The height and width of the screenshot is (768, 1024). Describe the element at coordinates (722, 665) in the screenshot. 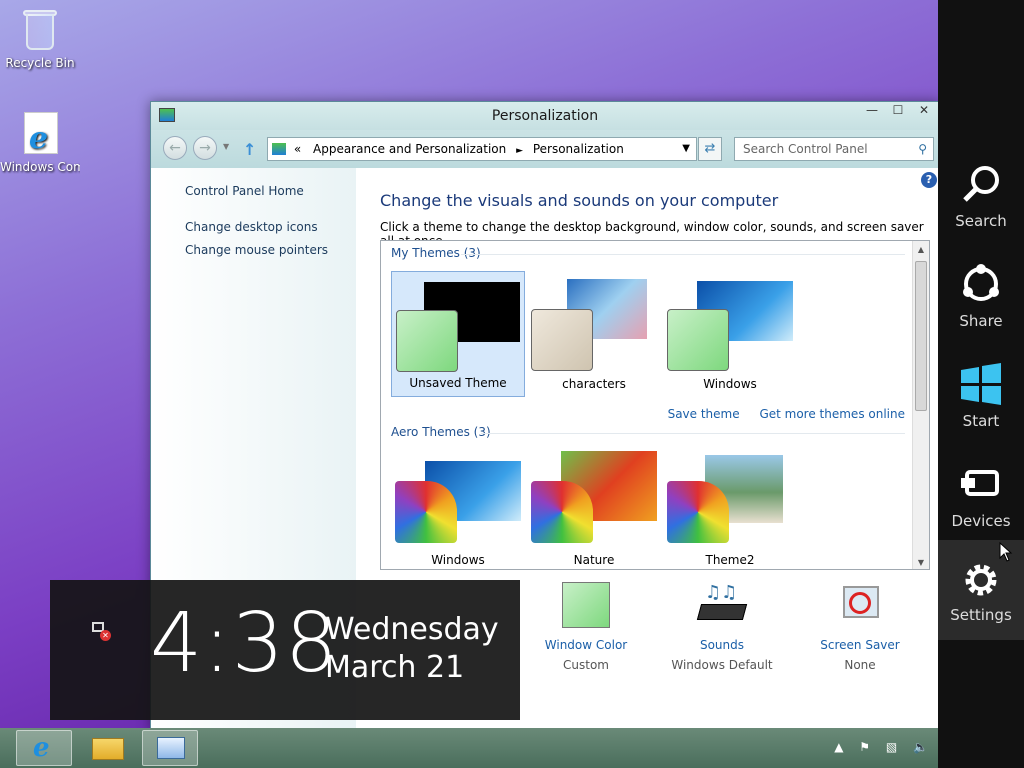

I see `sounds-value: Windows Default` at that location.